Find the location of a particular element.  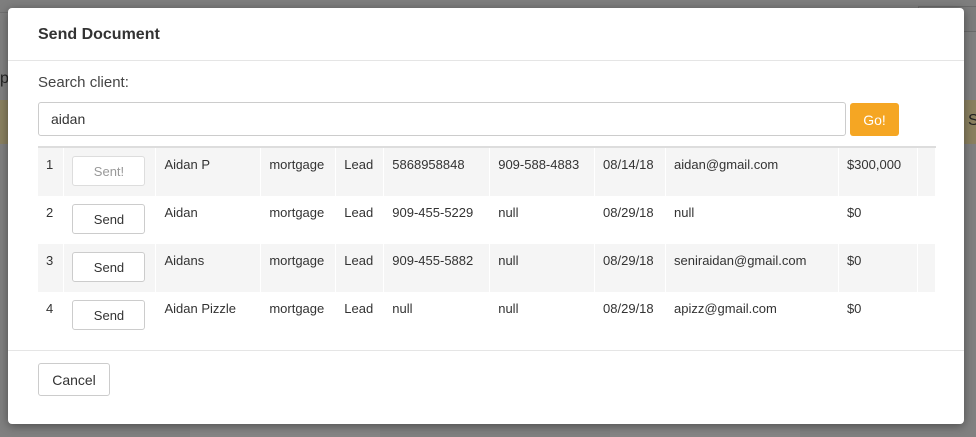

sent-button: Sent! is located at coordinates (109, 171).